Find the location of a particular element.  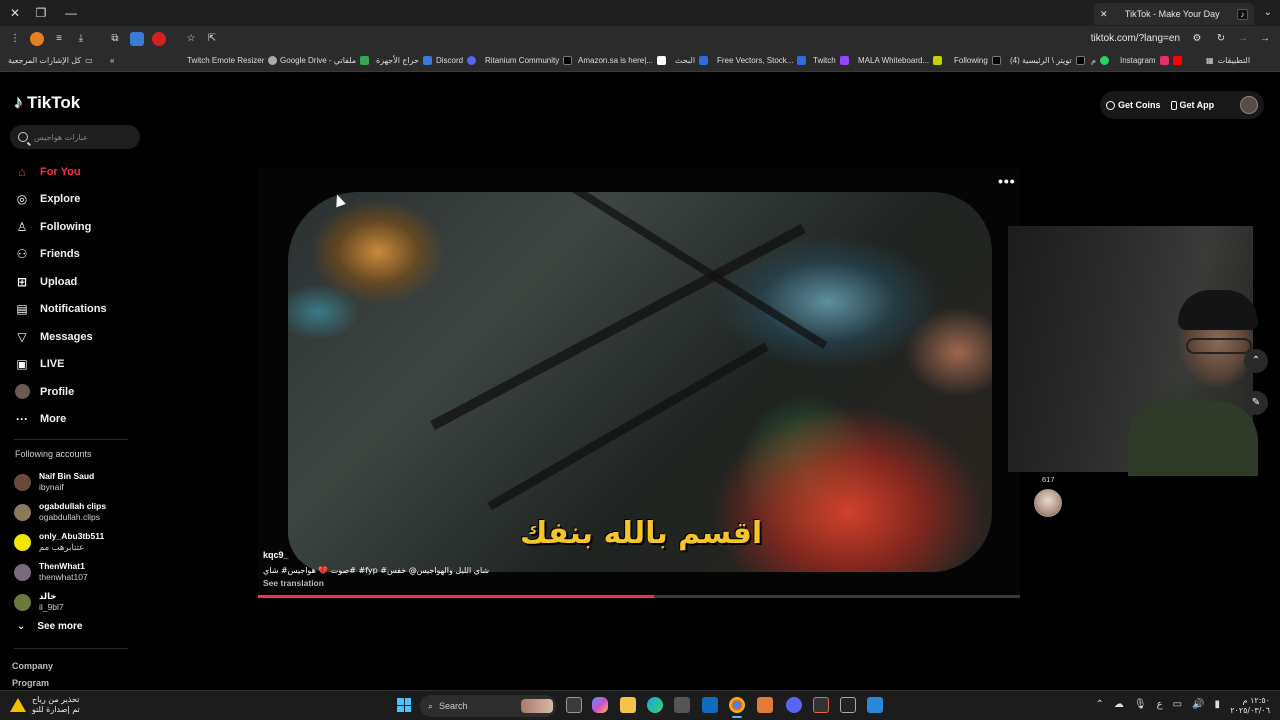

bookmark-discord: Discord is located at coordinates (456, 60).